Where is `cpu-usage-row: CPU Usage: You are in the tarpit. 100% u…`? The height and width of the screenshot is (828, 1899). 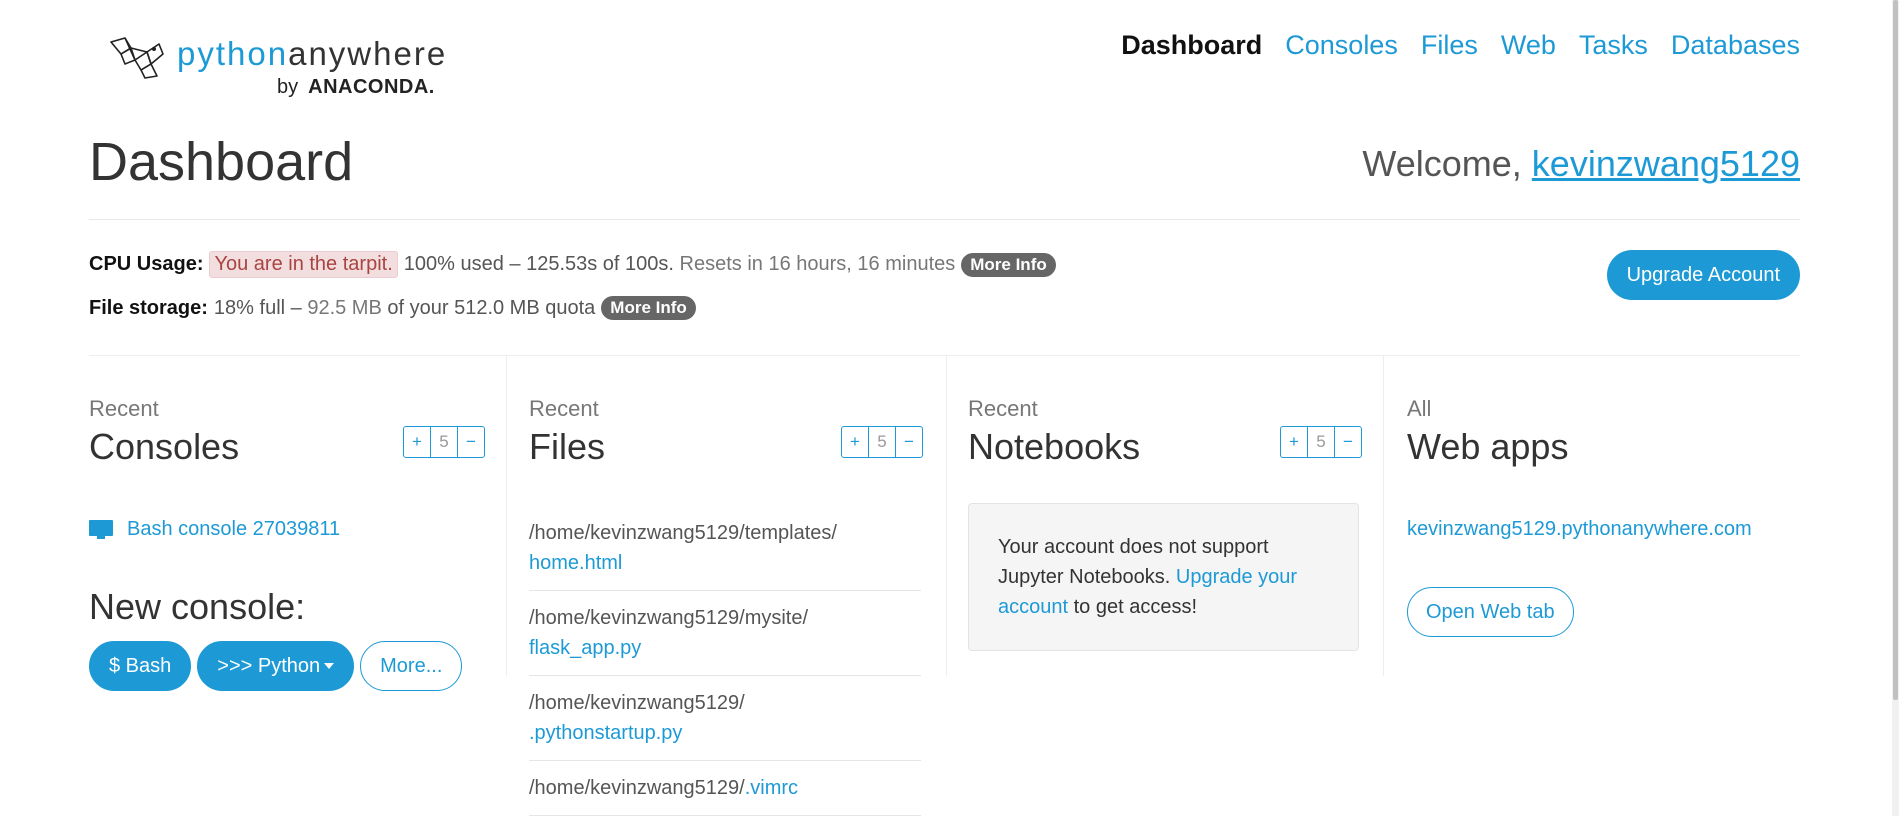 cpu-usage-row: CPU Usage: You are in the tarpit. 100% u… is located at coordinates (572, 264).